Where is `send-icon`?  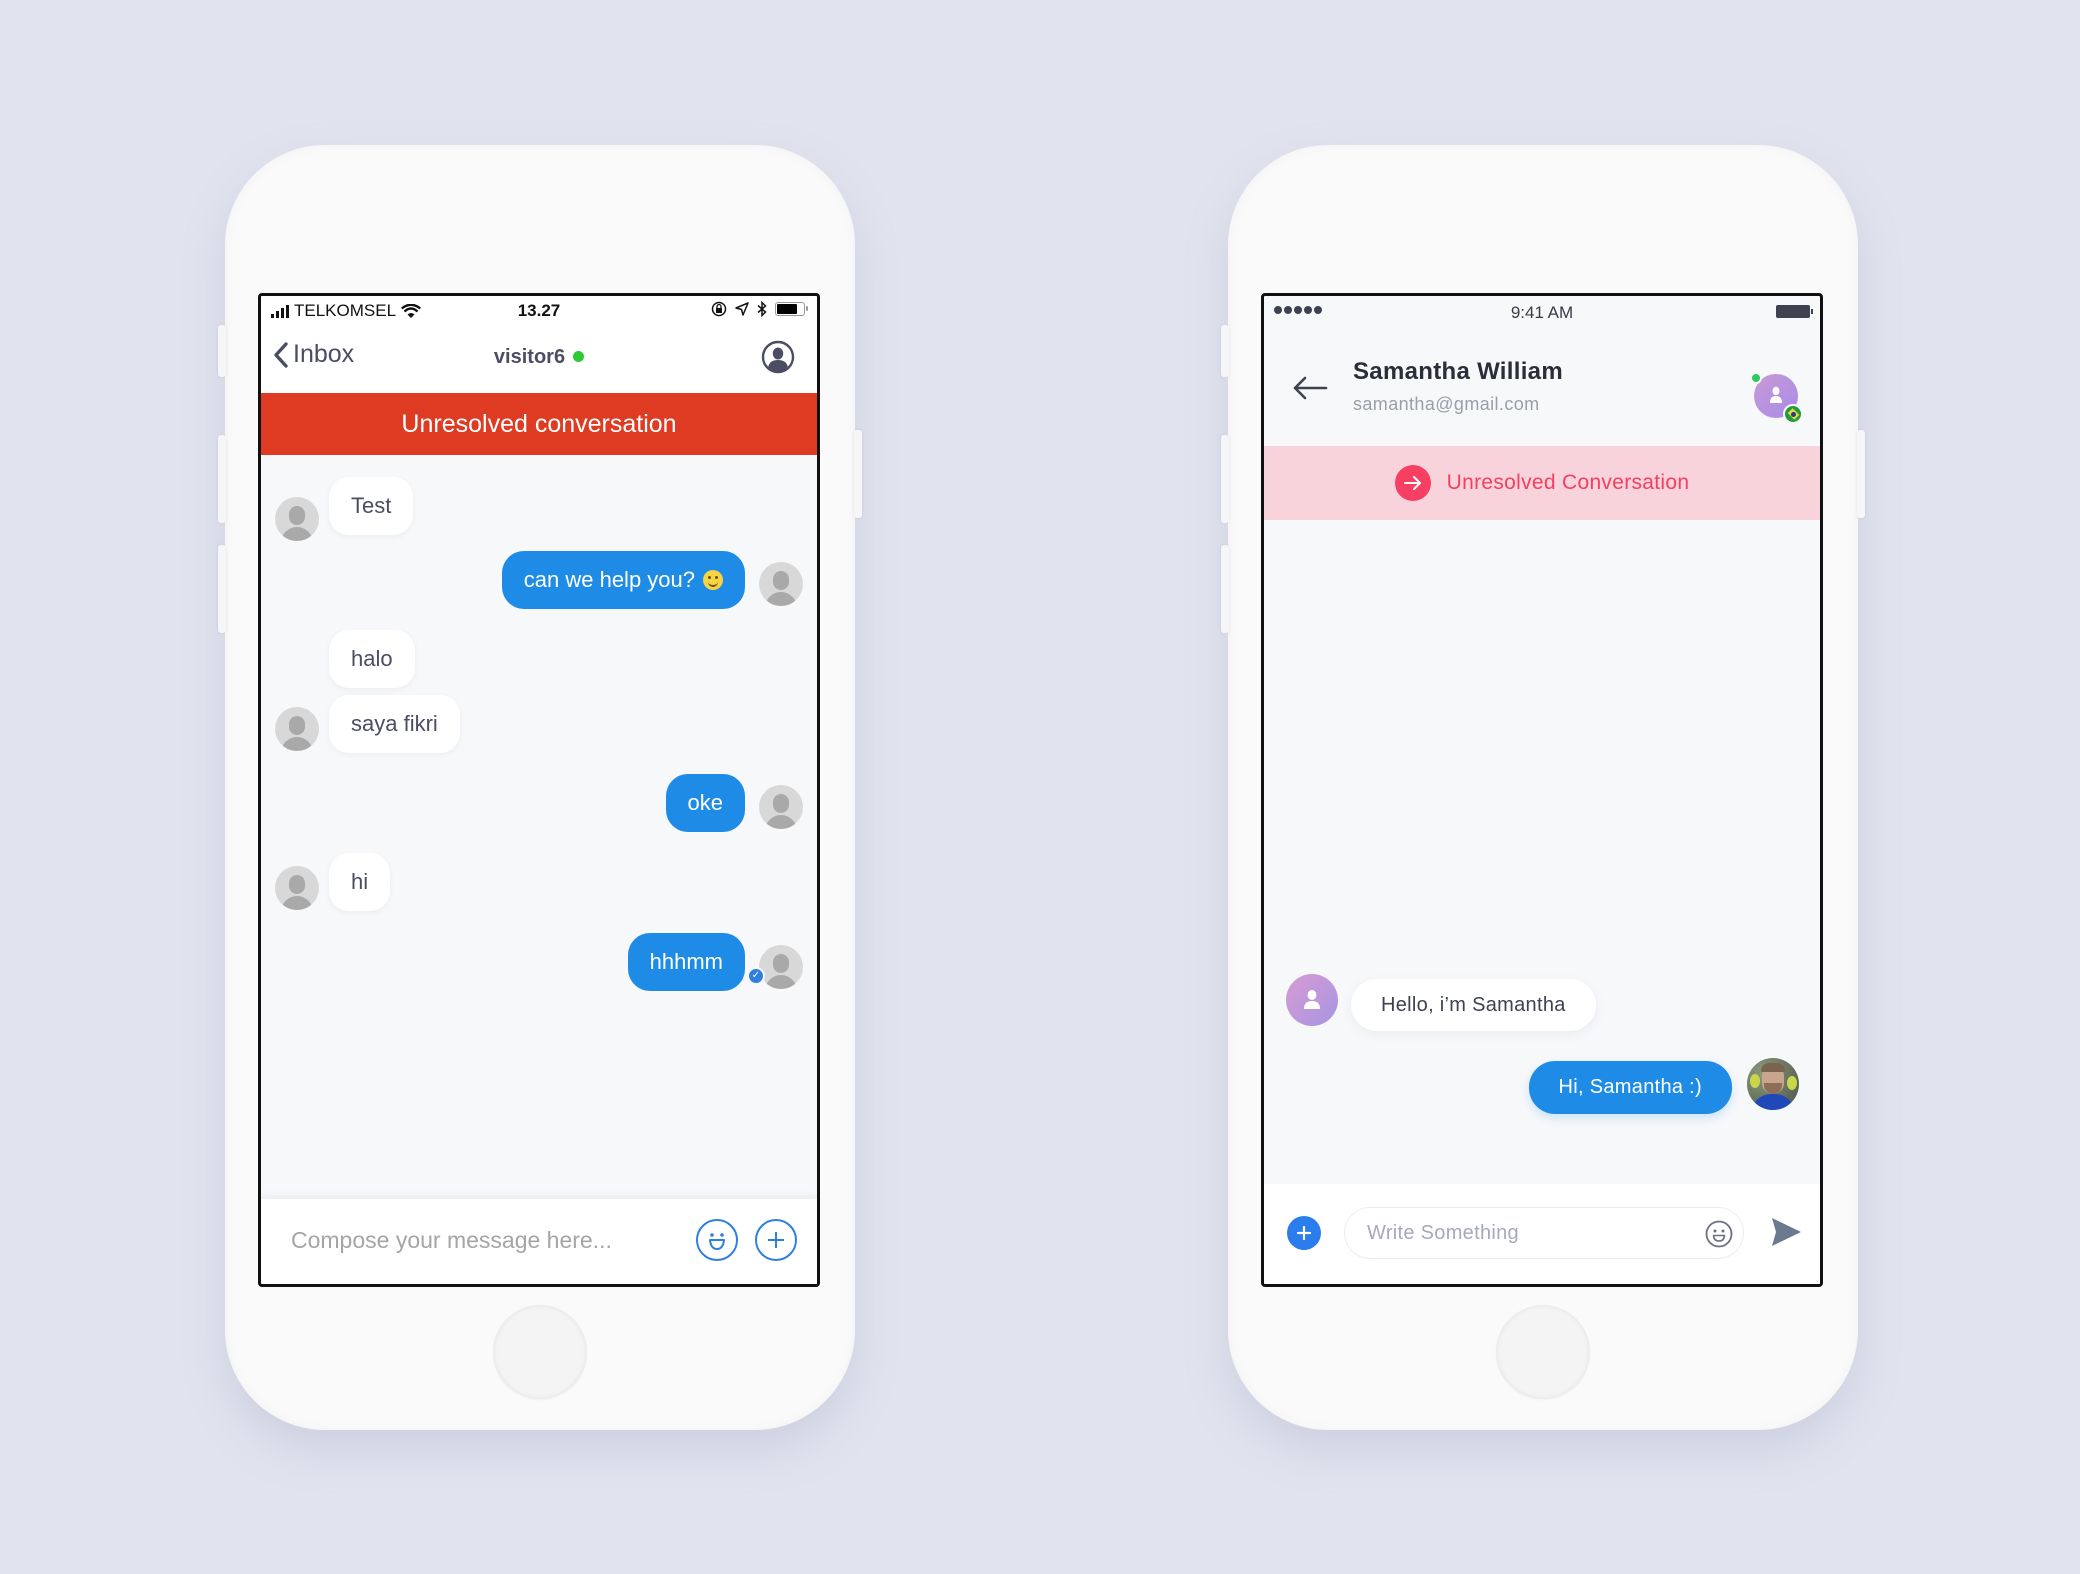
send-icon is located at coordinates (1786, 1232).